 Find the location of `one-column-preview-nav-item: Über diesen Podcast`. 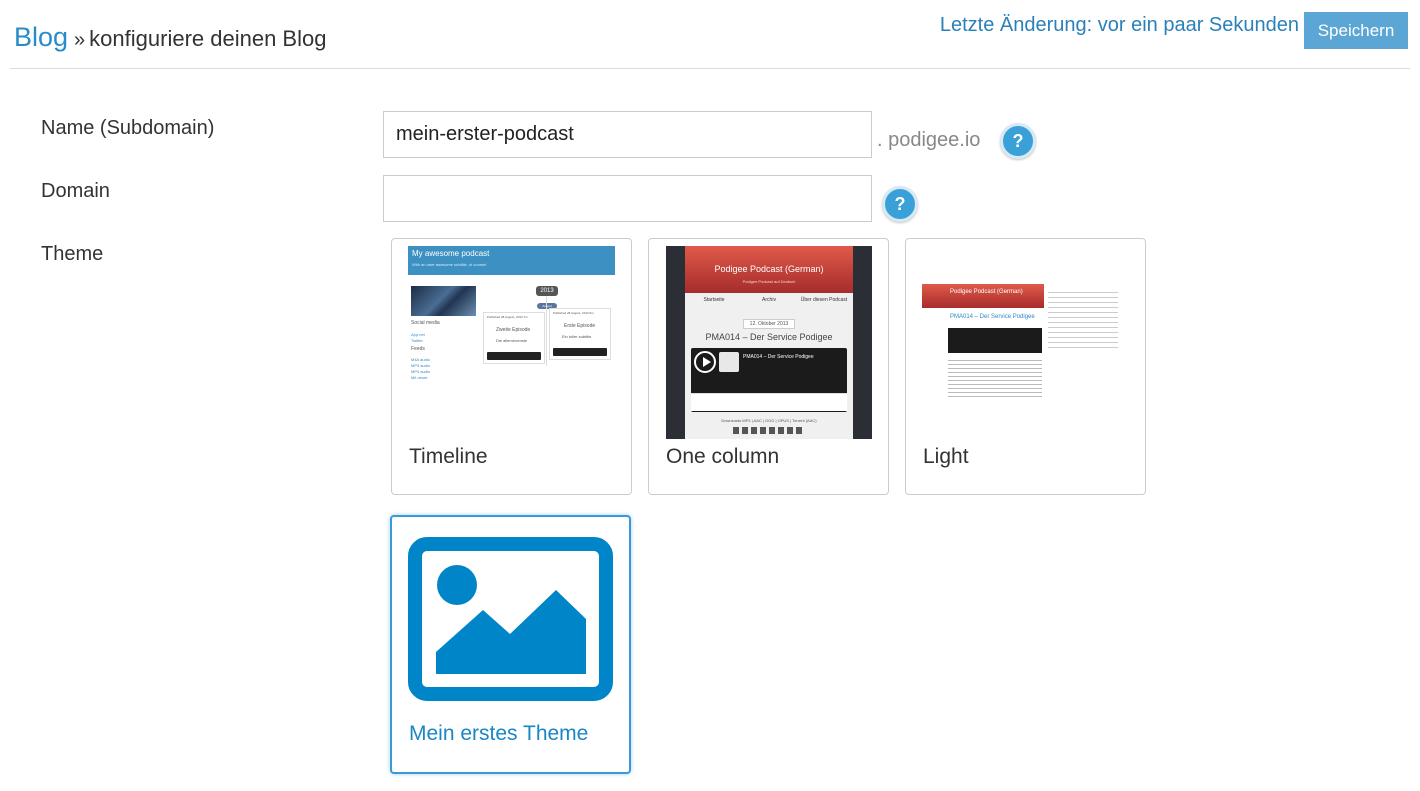

one-column-preview-nav-item: Über diesen Podcast is located at coordinates (824, 300).